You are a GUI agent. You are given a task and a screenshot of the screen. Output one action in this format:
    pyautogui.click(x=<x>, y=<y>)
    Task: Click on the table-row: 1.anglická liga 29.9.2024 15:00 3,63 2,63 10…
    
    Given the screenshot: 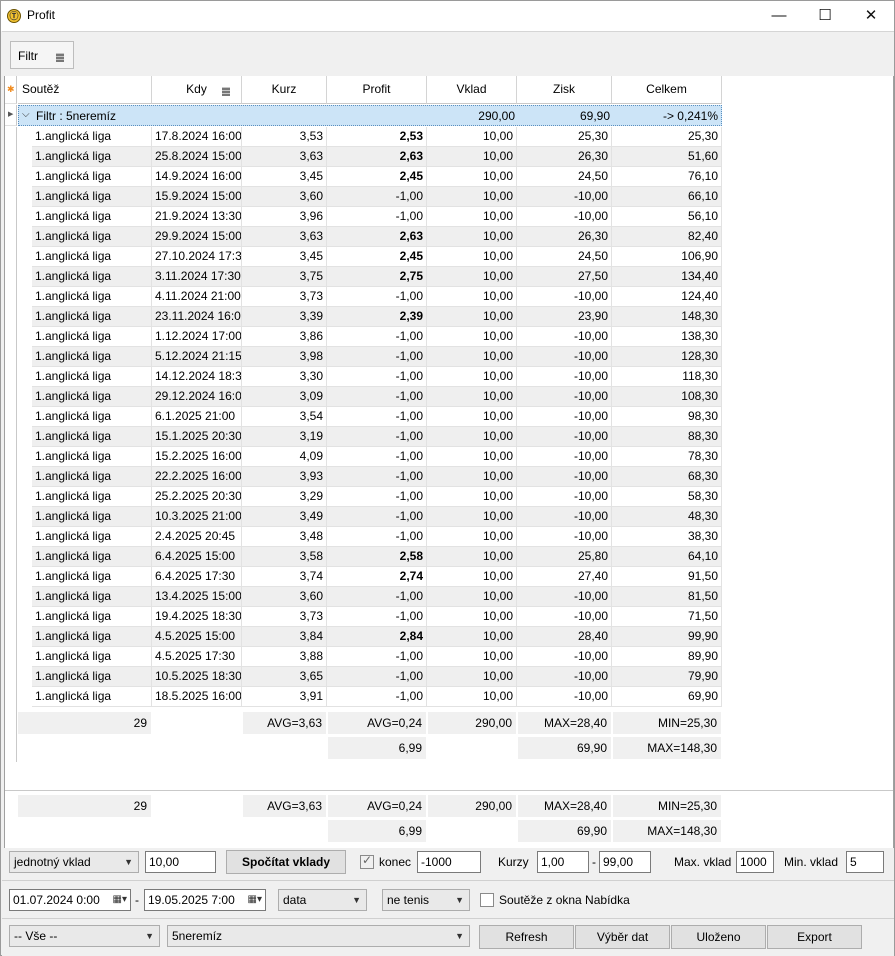 What is the action you would take?
    pyautogui.click(x=377, y=237)
    